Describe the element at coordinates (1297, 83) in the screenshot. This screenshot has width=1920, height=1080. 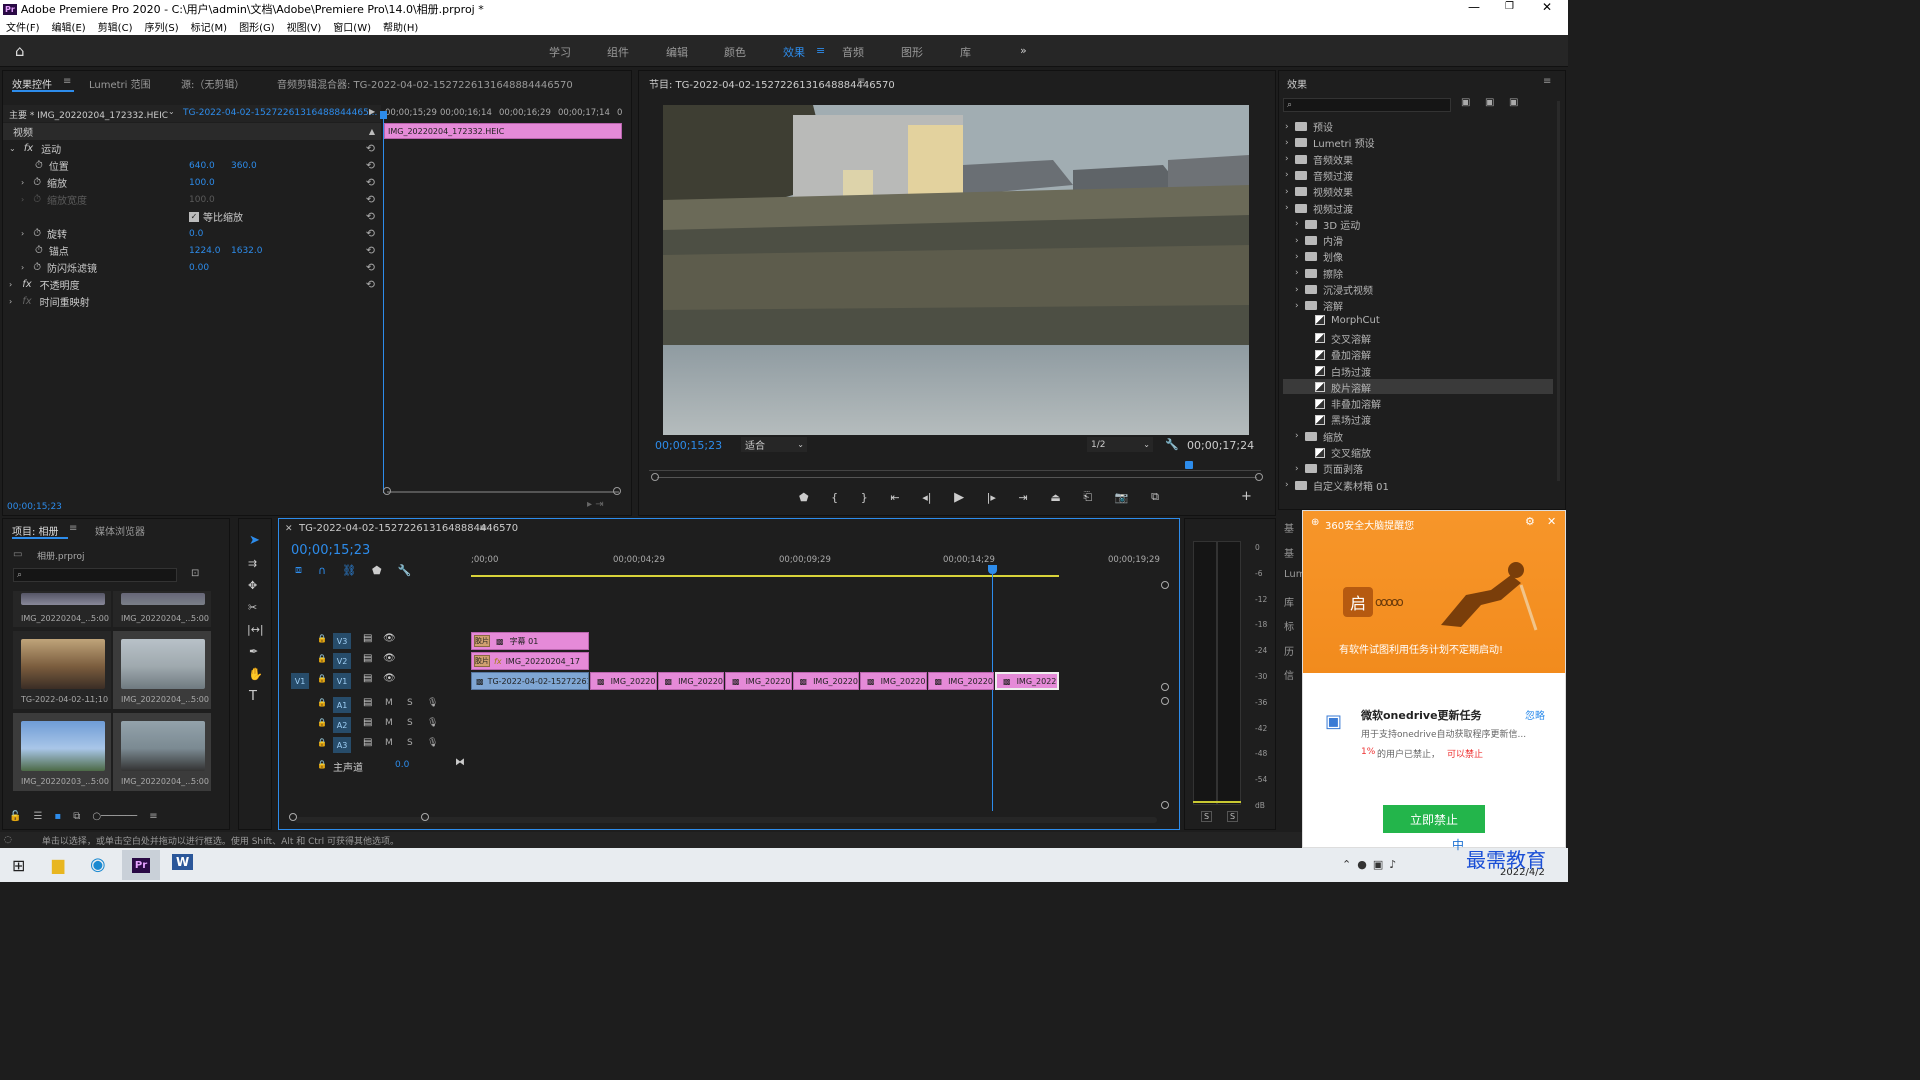
I see `effects-panel-title: 效果` at that location.